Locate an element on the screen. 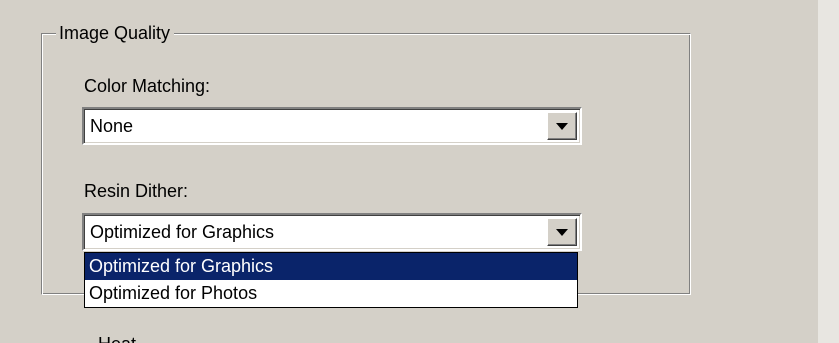 Image resolution: width=839 pixels, height=343 pixels. panel-edge is located at coordinates (828, 171).